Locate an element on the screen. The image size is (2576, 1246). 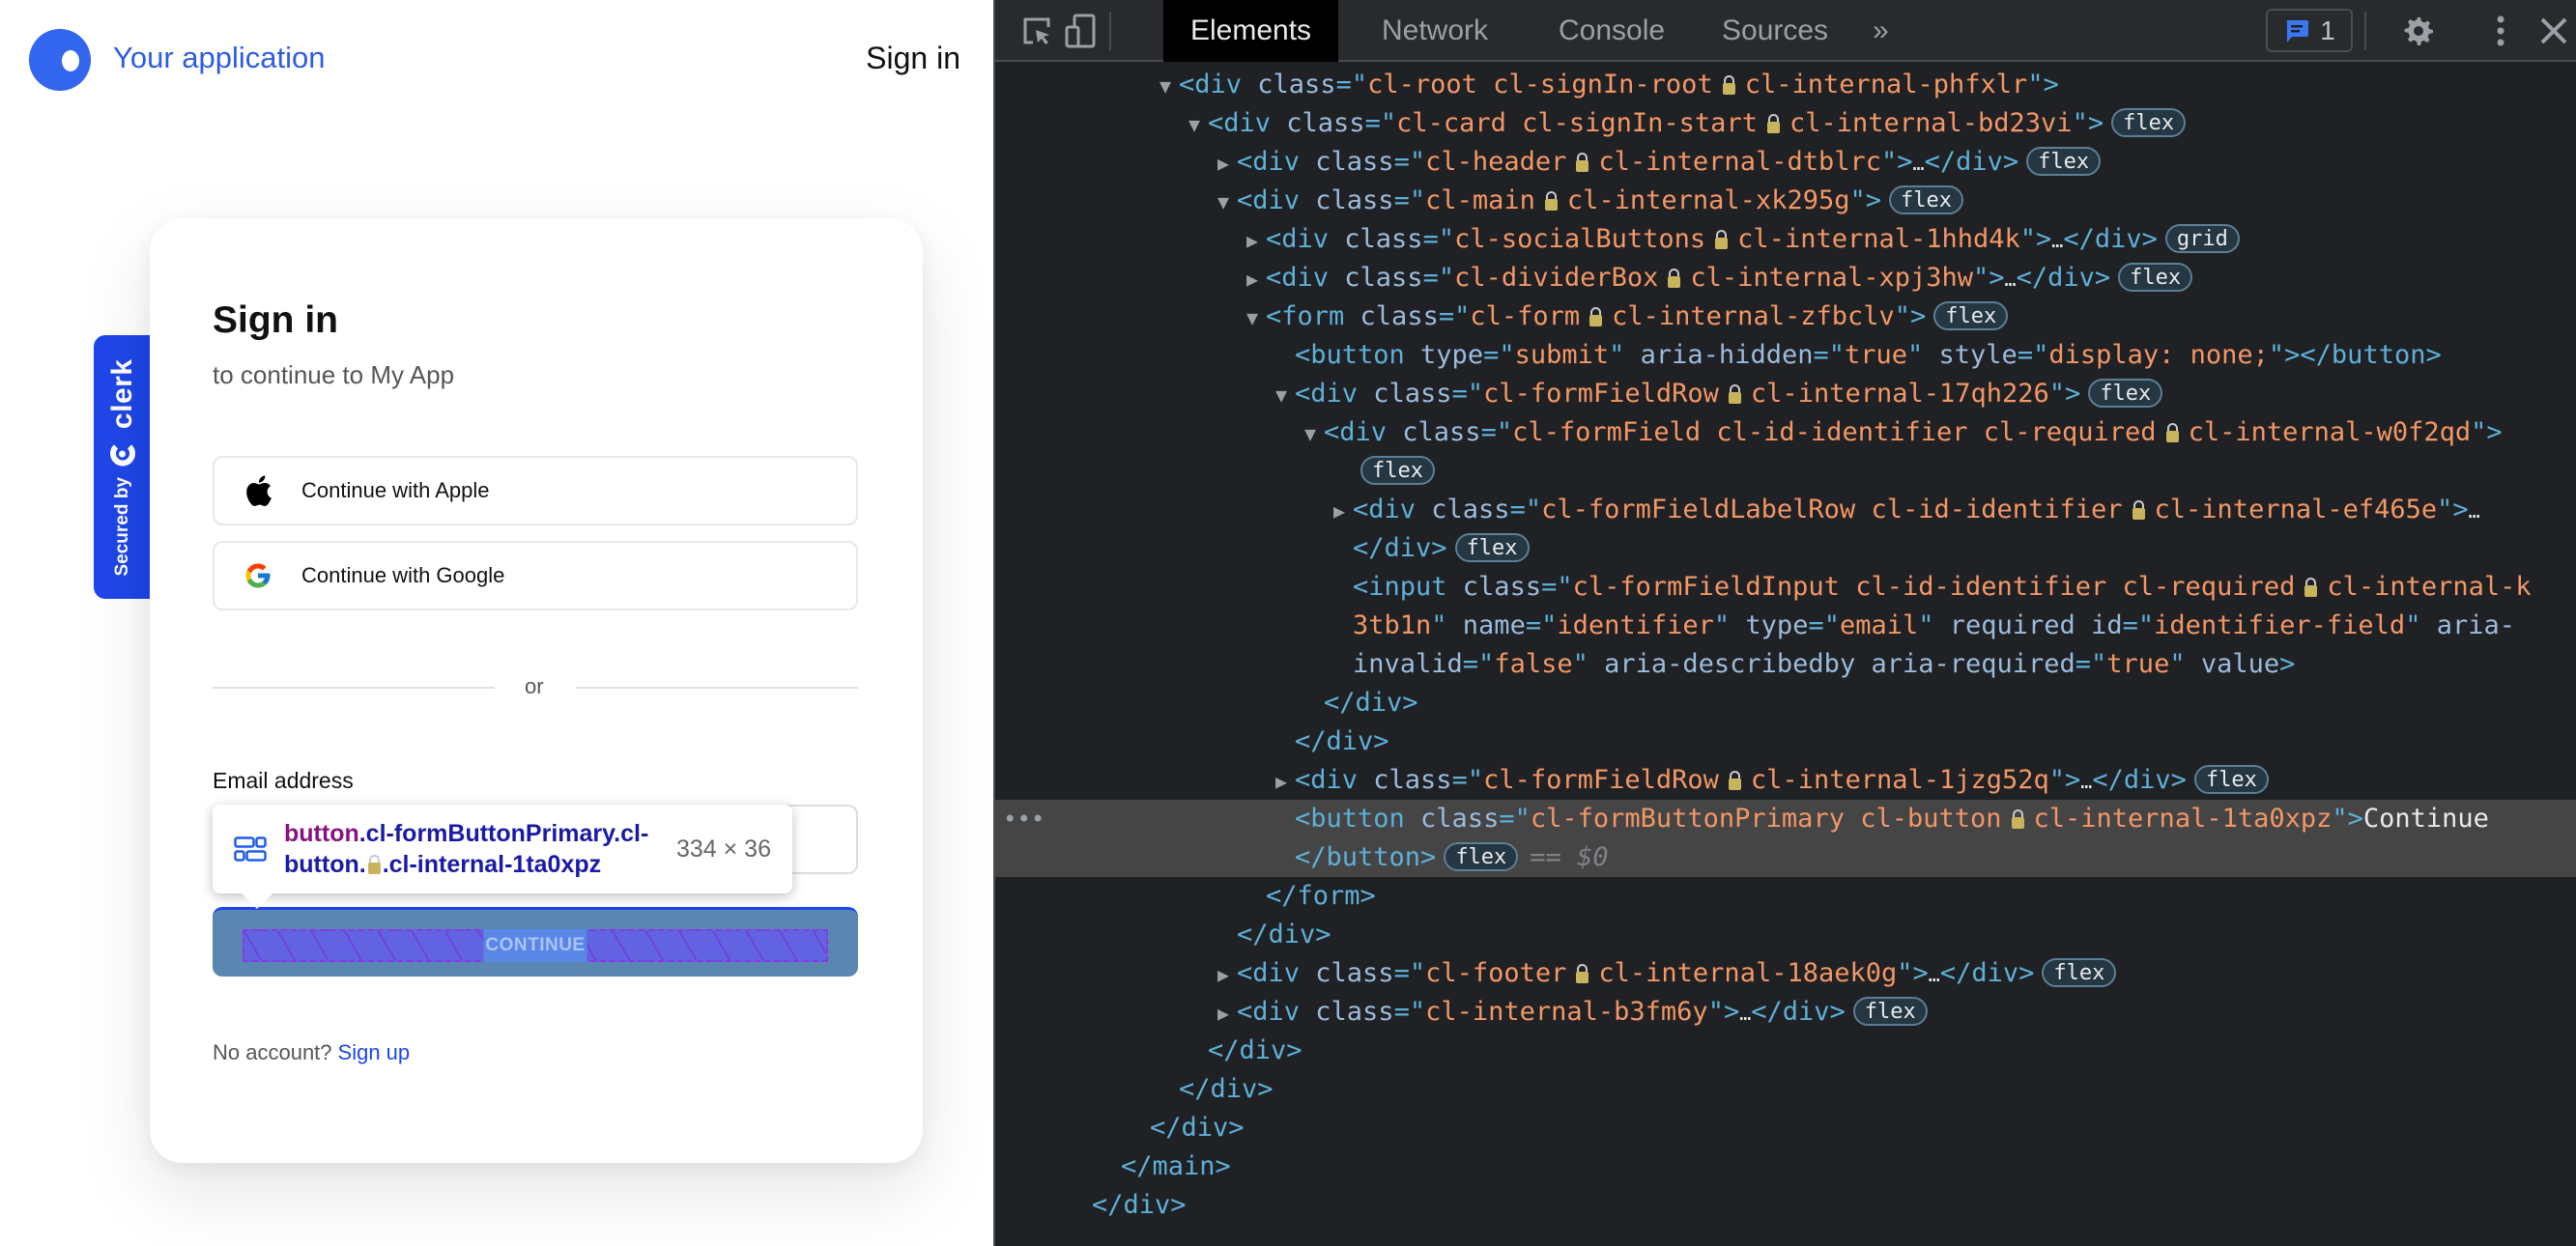
more-options-icon is located at coordinates (2500, 31).